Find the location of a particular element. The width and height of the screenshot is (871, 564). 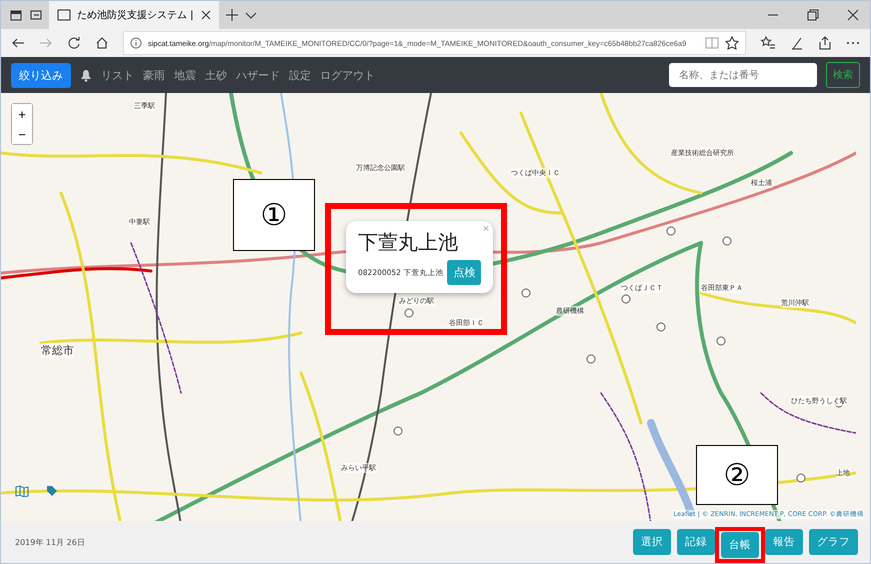

pen-icon is located at coordinates (797, 43).